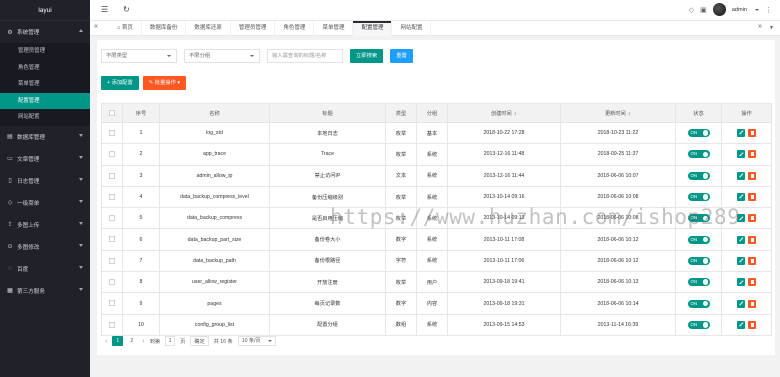  Describe the element at coordinates (131, 341) in the screenshot. I see `page-number: 2` at that location.